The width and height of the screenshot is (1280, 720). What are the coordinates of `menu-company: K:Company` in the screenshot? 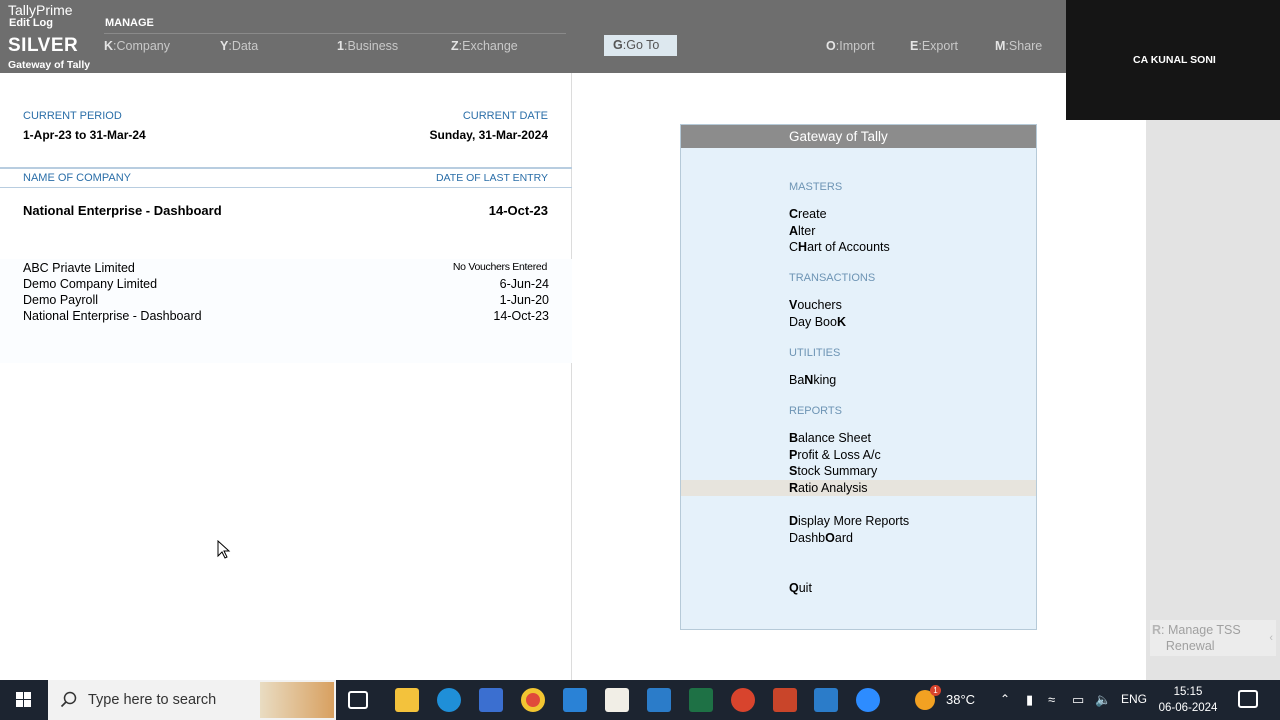 It's located at (137, 46).